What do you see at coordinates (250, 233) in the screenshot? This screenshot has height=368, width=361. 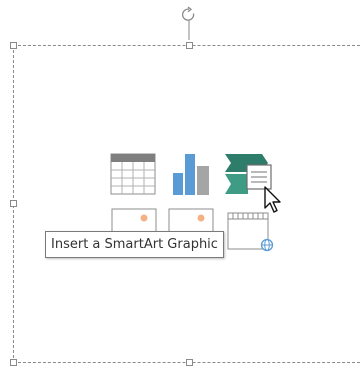 I see `insert-video-icon` at bounding box center [250, 233].